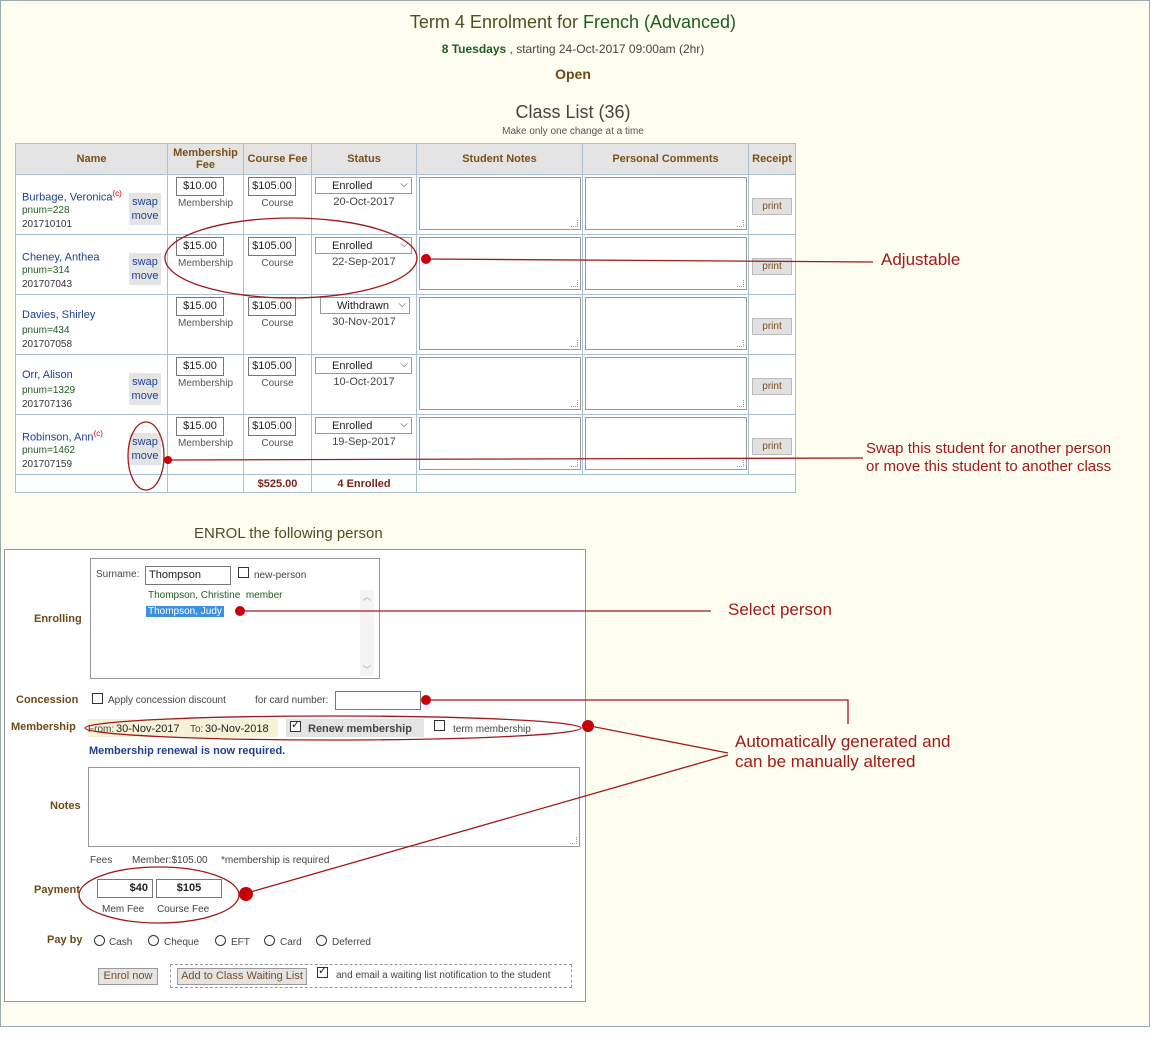  Describe the element at coordinates (780, 609) in the screenshot. I see `annotation-select-person: Select person` at that location.